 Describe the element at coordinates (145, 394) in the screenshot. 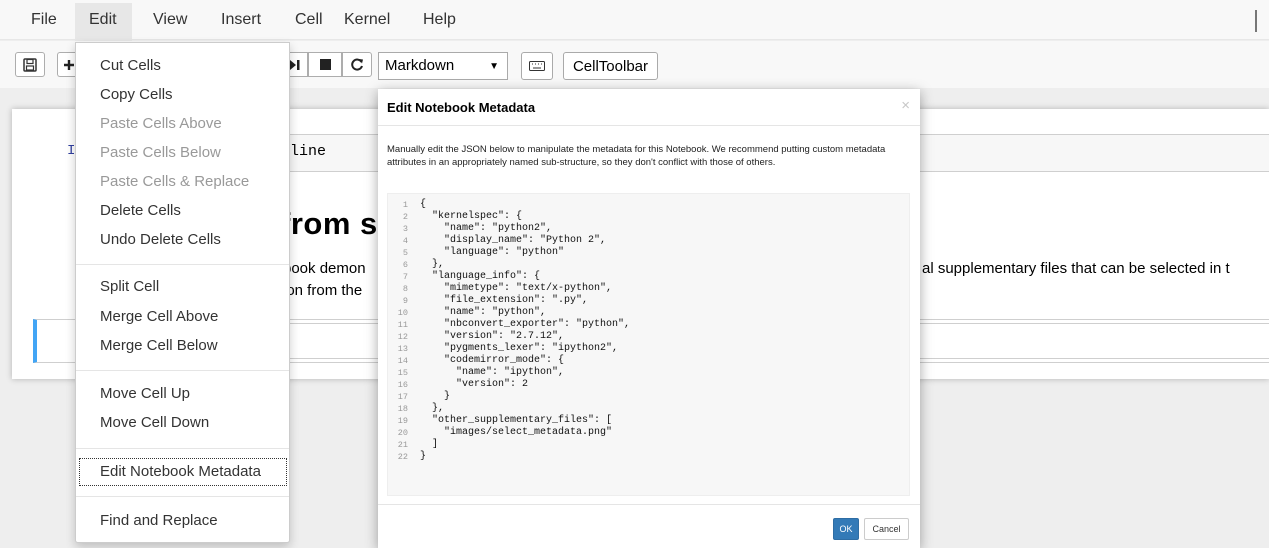

I see `menu-item-move-up: Move Cell Up` at that location.